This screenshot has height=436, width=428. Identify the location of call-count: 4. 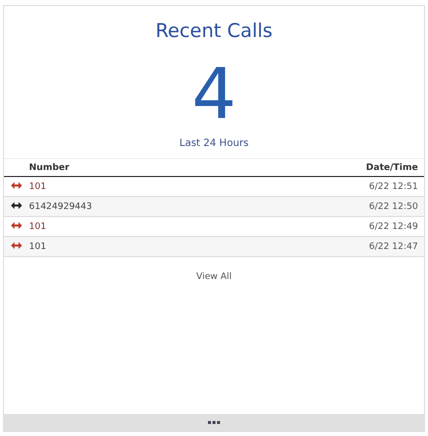
(214, 94).